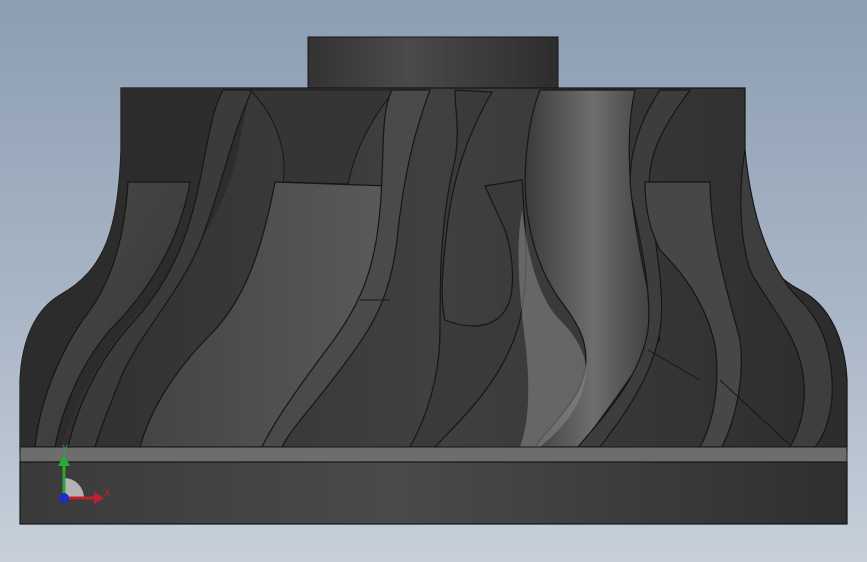 The width and height of the screenshot is (867, 562). Describe the element at coordinates (433, 493) in the screenshot. I see `base-plate` at that location.